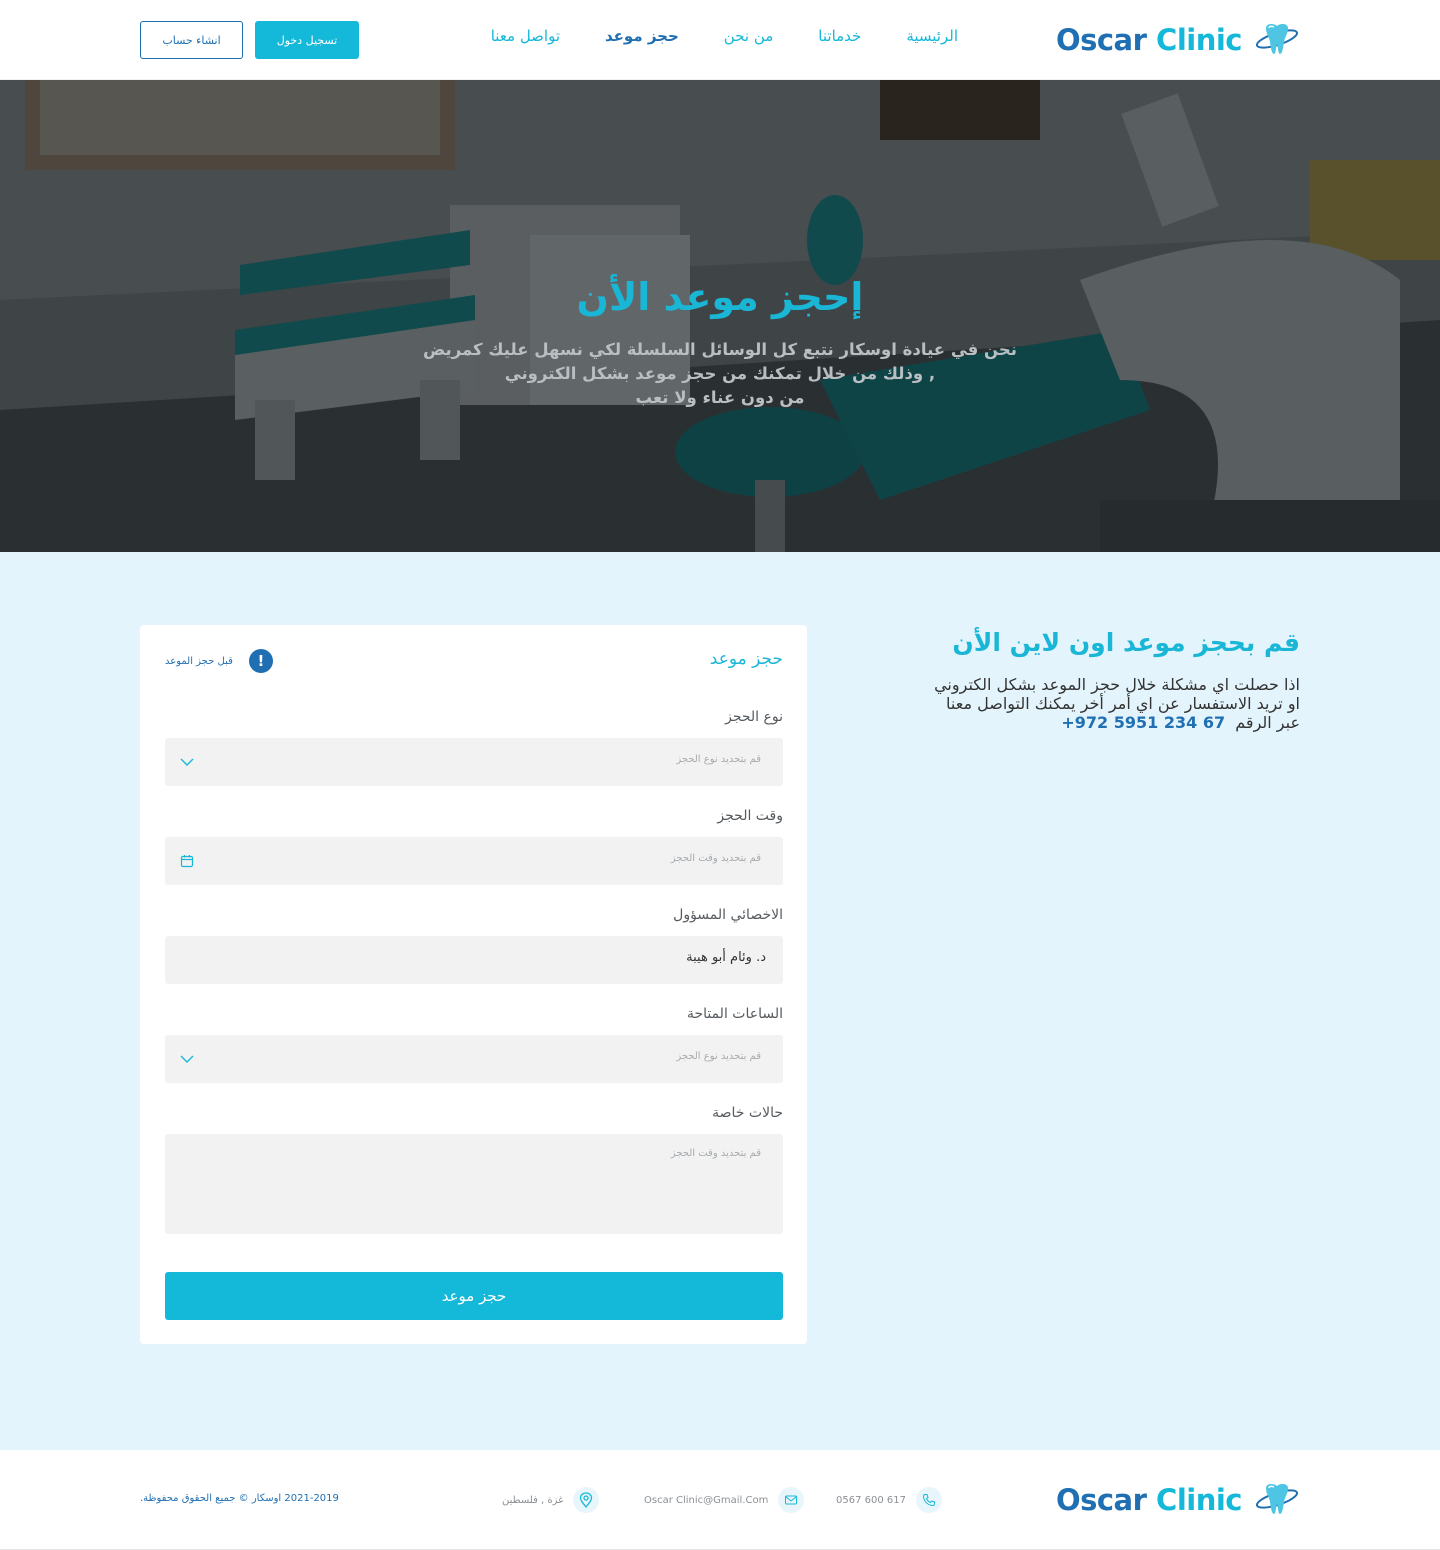 This screenshot has height=1550, width=1440. Describe the element at coordinates (791, 1500) in the screenshot. I see `mail-icon` at that location.